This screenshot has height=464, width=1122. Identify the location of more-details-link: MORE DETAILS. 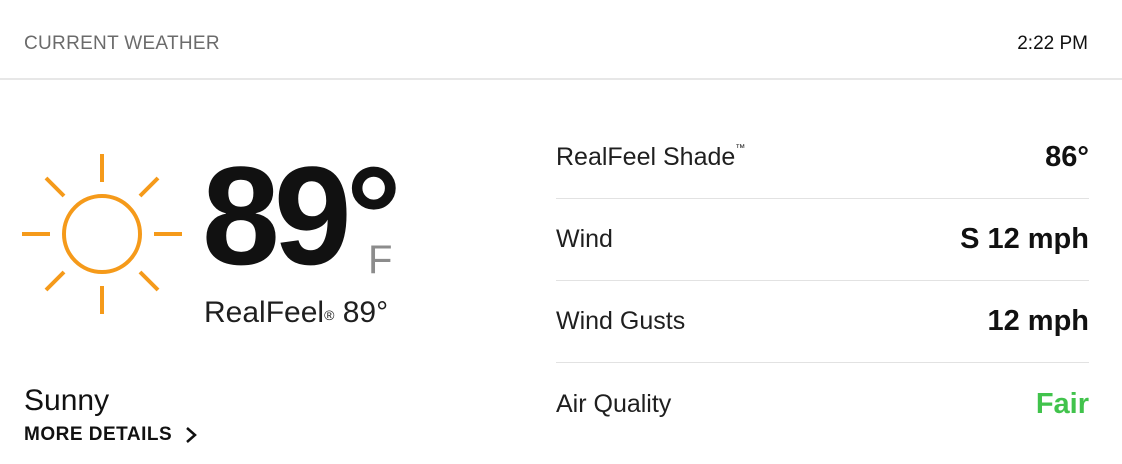
(111, 435).